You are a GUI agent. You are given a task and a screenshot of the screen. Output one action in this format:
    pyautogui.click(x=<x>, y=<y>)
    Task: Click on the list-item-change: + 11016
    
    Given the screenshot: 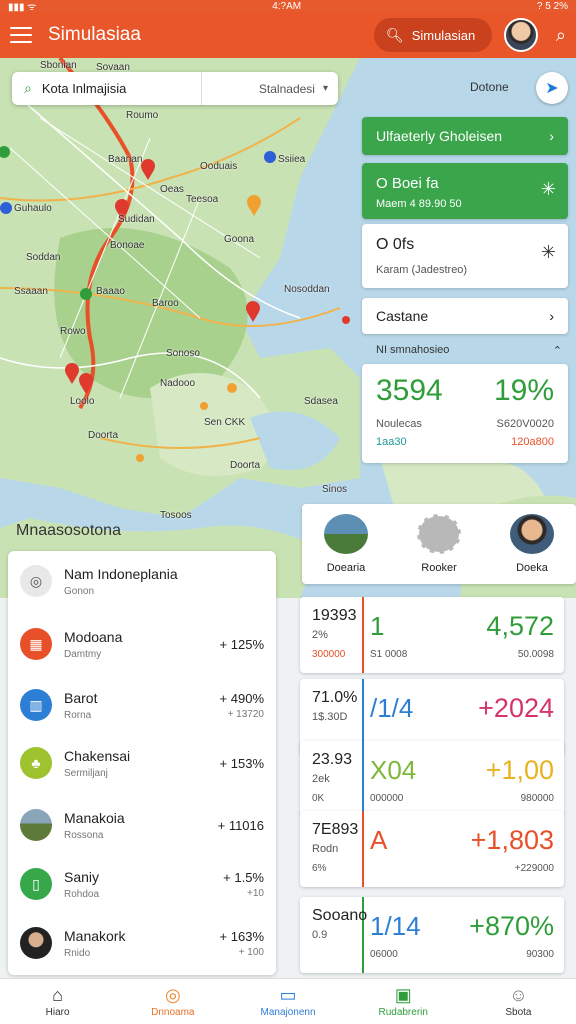 What is the action you would take?
    pyautogui.click(x=240, y=825)
    